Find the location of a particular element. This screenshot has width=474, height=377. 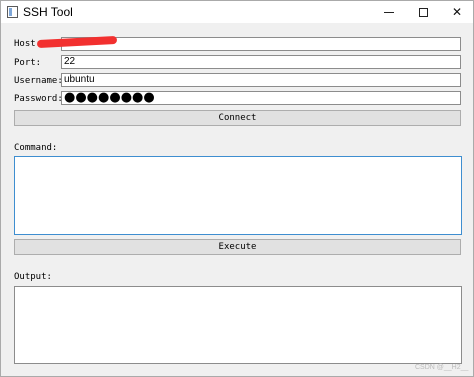

minimize-icon is located at coordinates (389, 12).